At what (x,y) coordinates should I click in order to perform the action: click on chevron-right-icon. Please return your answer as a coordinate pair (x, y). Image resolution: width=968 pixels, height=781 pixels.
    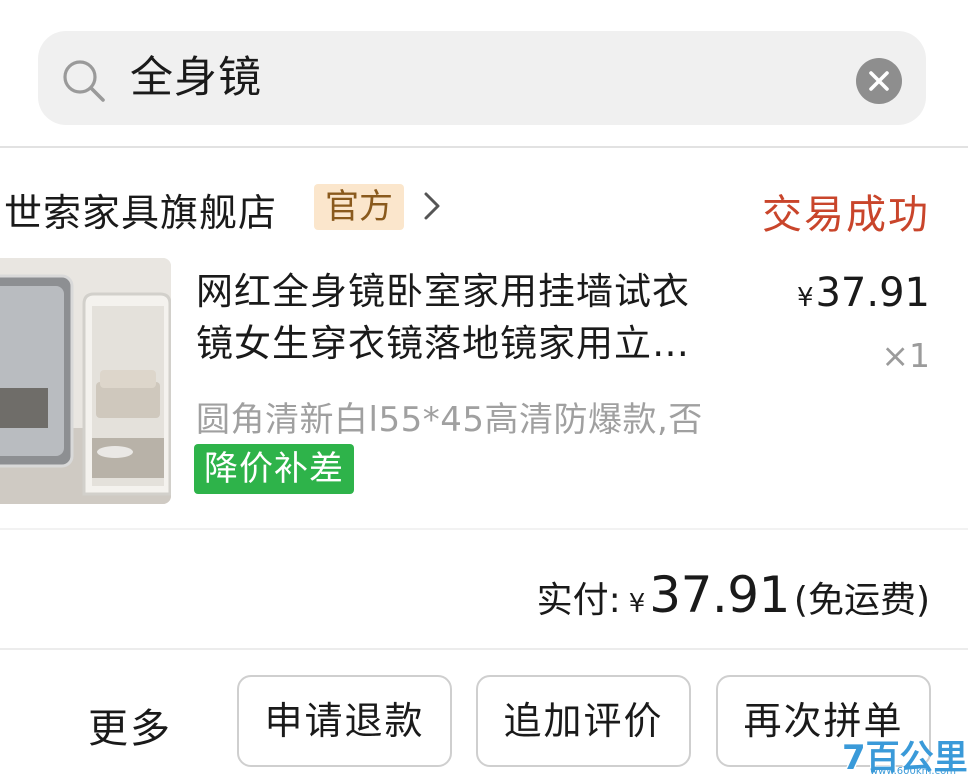
    Looking at the image, I should click on (432, 206).